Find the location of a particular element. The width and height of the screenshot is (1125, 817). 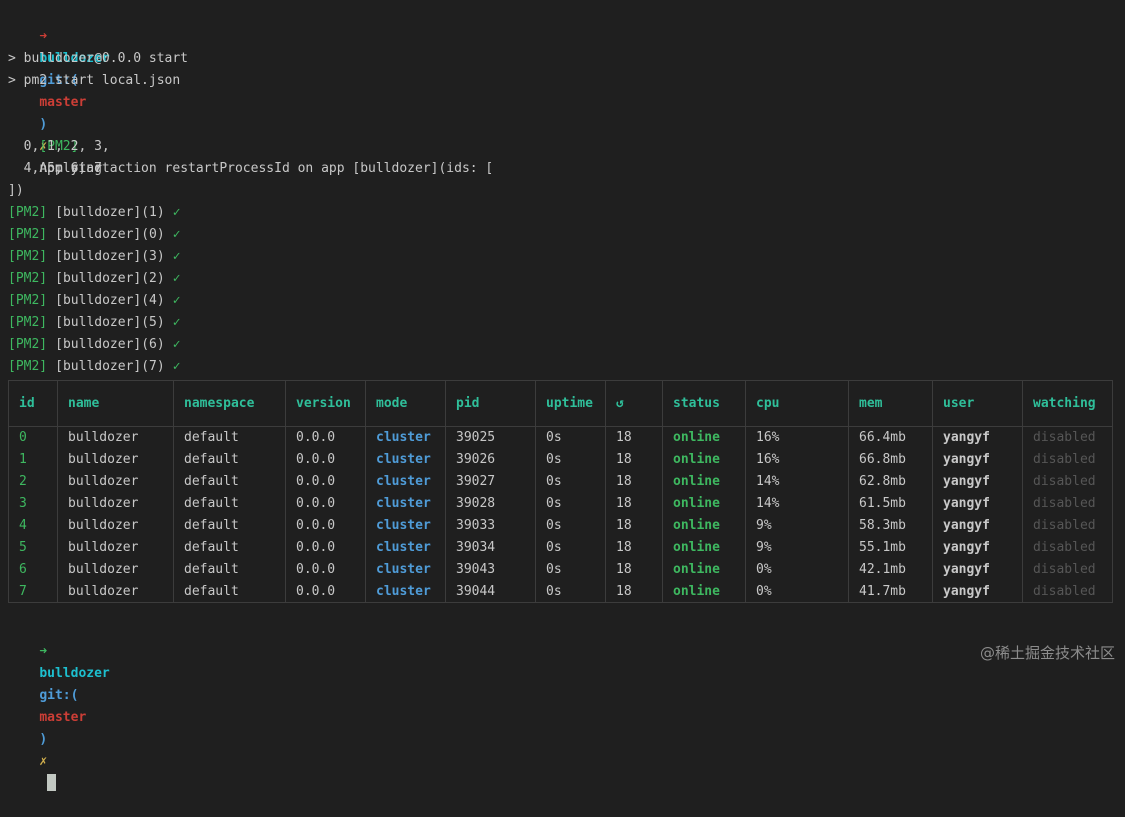

table-cell: 2 is located at coordinates (33, 481).